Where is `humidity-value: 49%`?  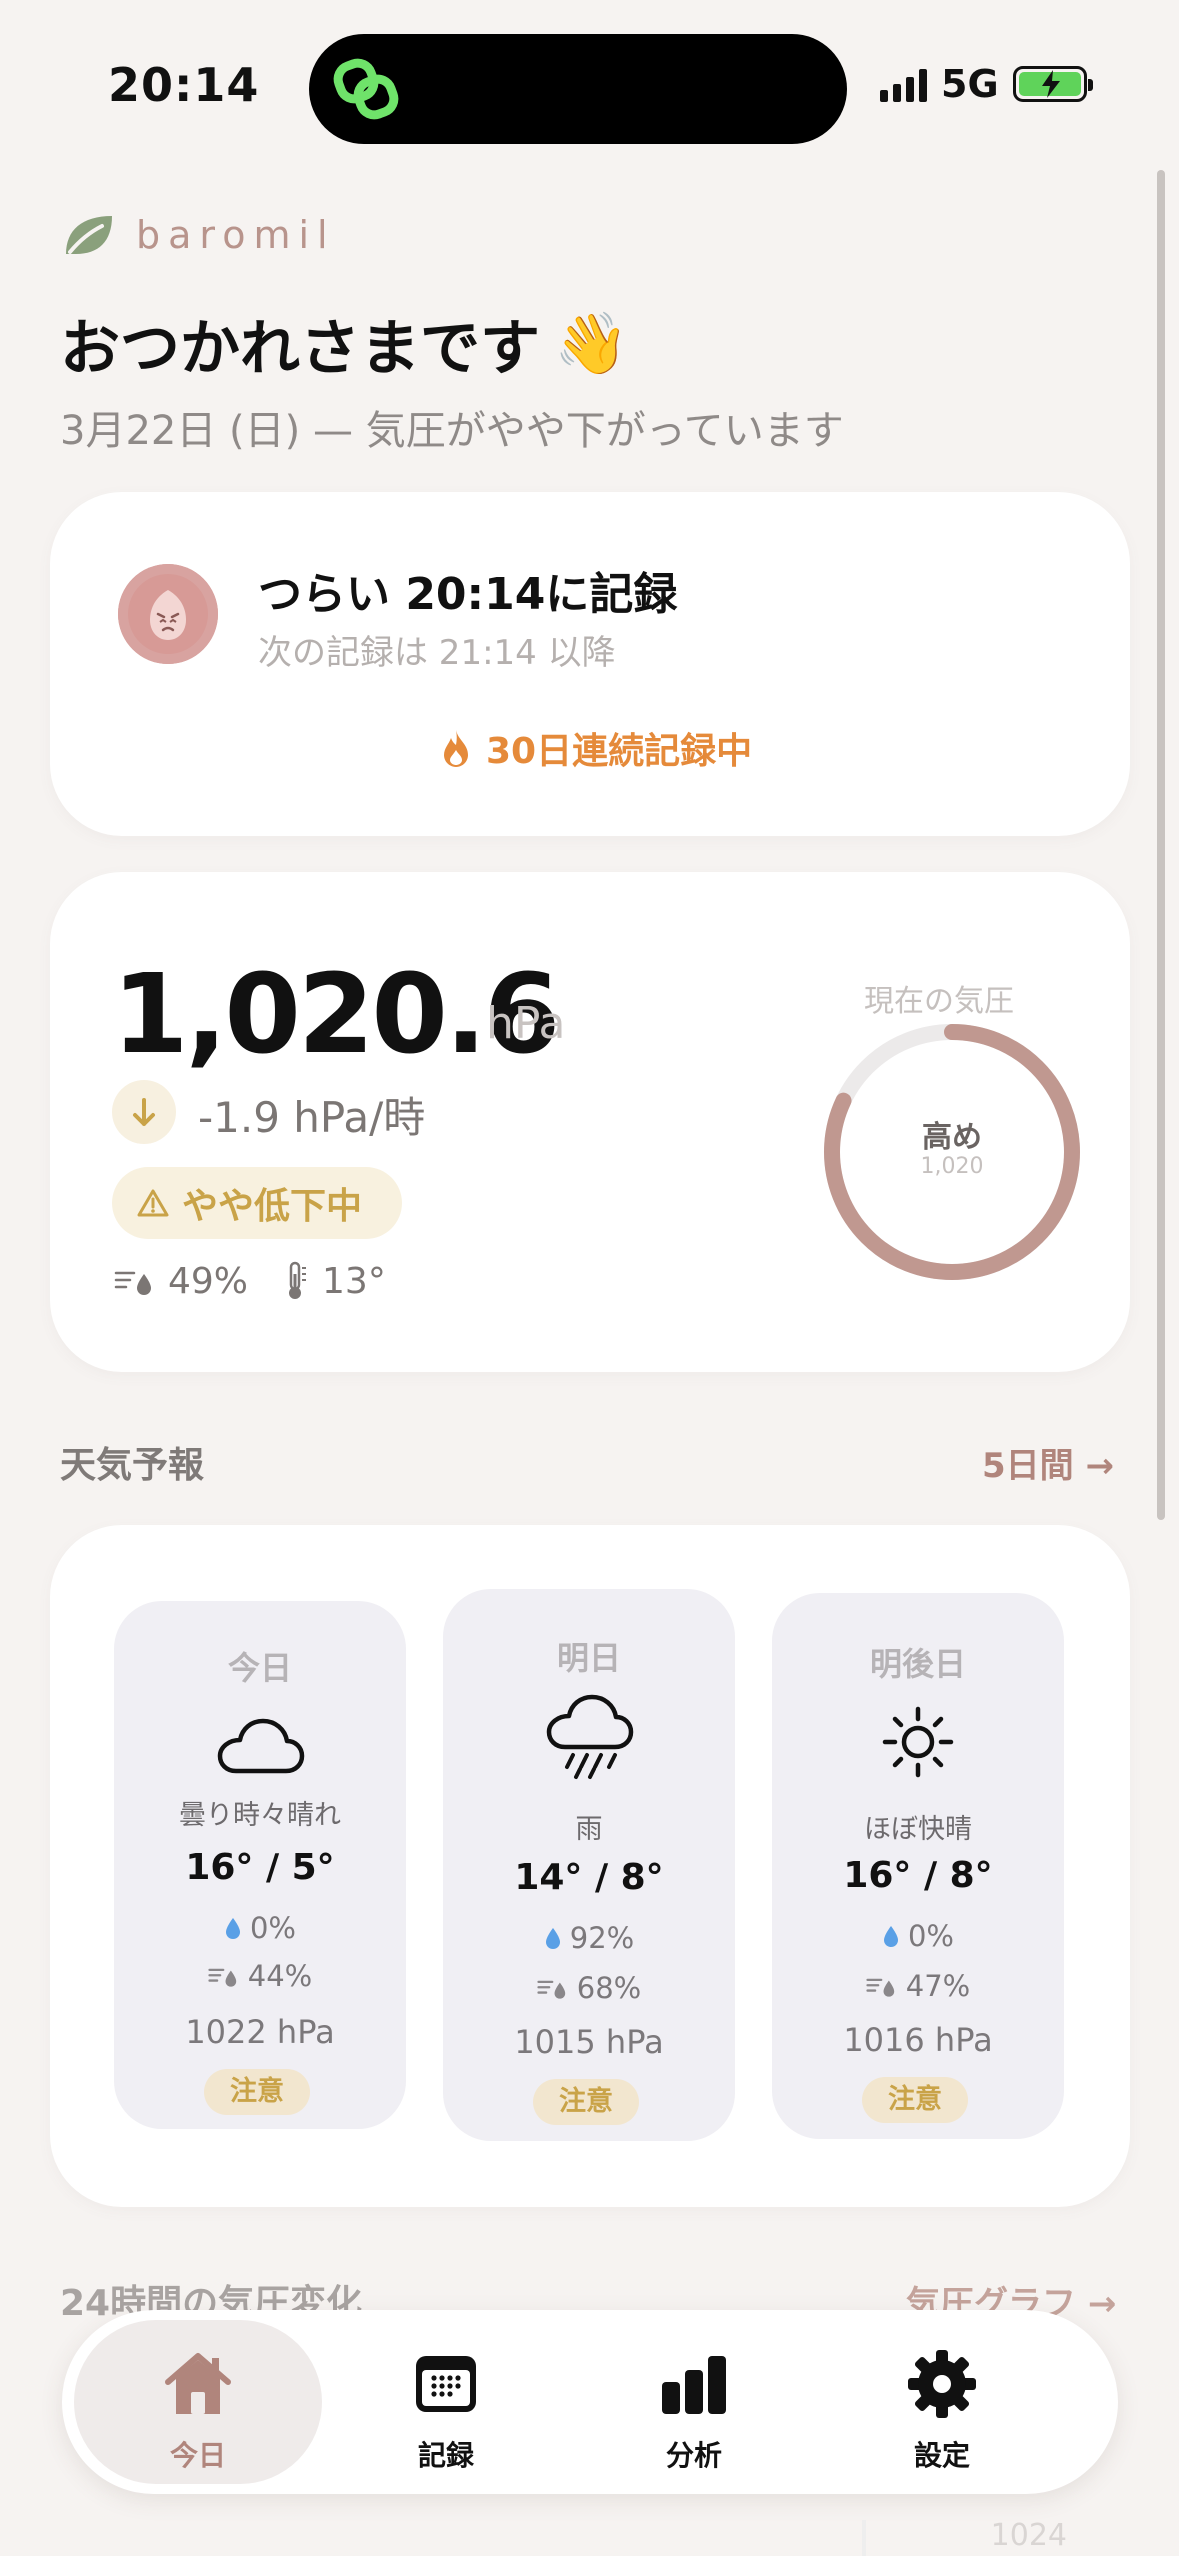
humidity-value: 49% is located at coordinates (208, 1281).